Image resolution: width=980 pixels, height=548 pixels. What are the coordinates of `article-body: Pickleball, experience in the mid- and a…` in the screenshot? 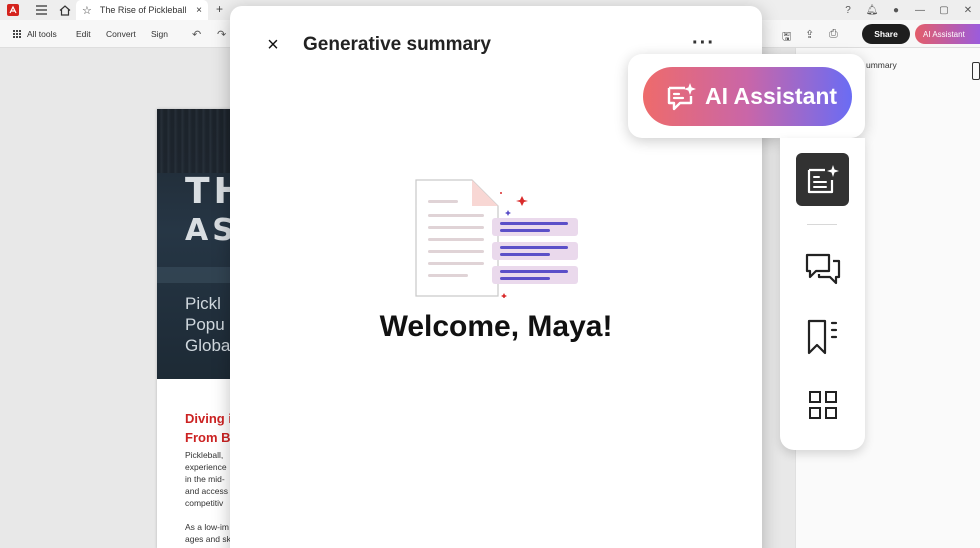 It's located at (208, 497).